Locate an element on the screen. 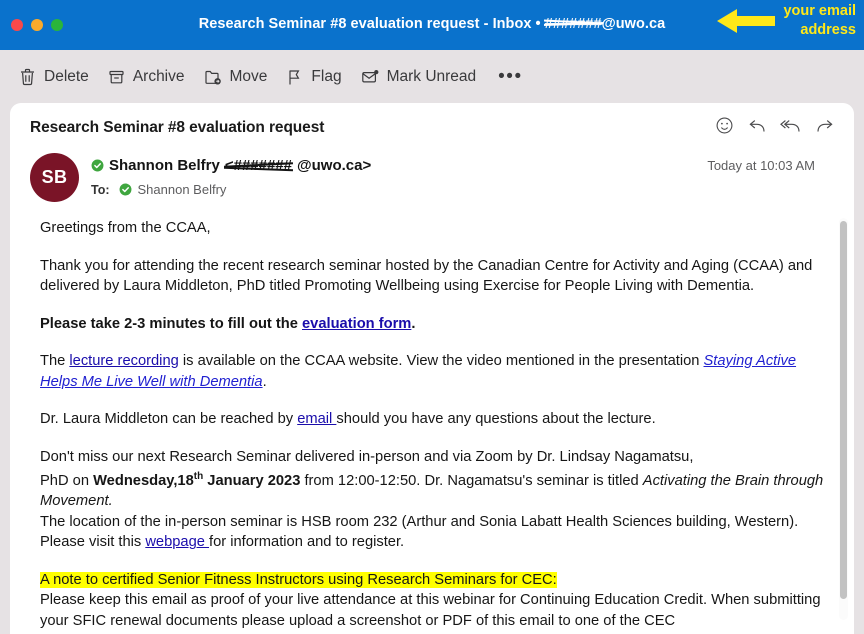 This screenshot has height=634, width=864. mail-toolbar: Delete Archive Move Flag Mark Unread ••• is located at coordinates (432, 76).